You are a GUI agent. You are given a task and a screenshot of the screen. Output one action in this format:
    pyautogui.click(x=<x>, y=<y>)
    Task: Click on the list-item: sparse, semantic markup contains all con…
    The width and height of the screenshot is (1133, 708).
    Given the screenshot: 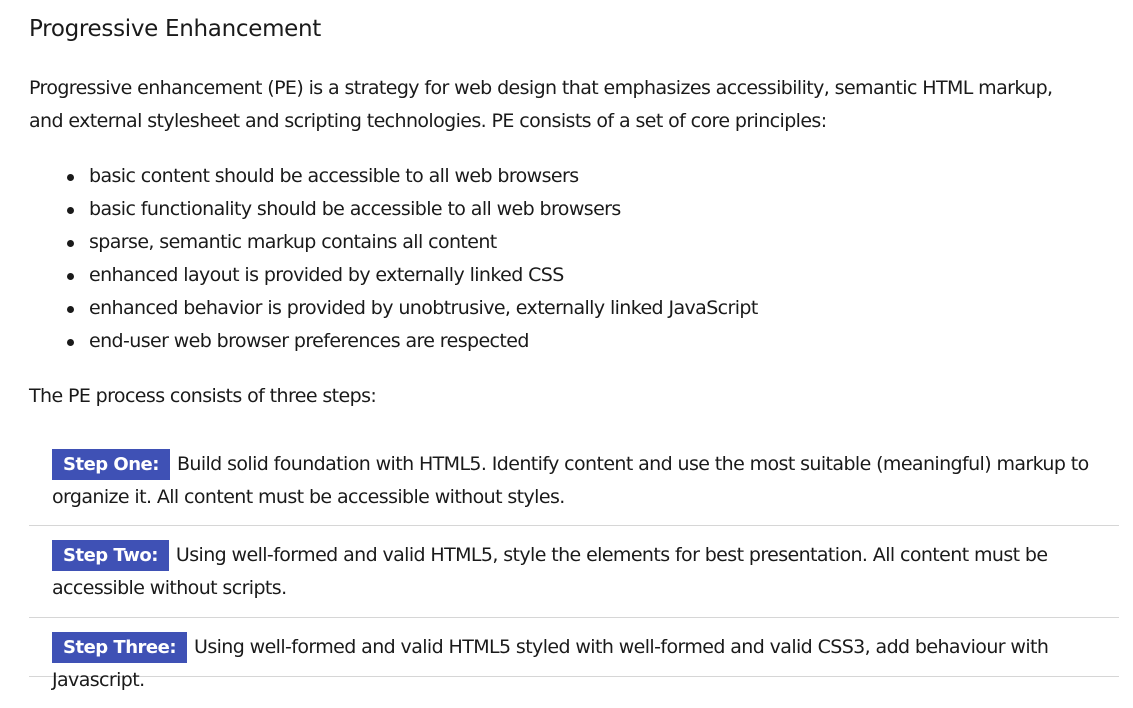 What is the action you would take?
    pyautogui.click(x=412, y=242)
    